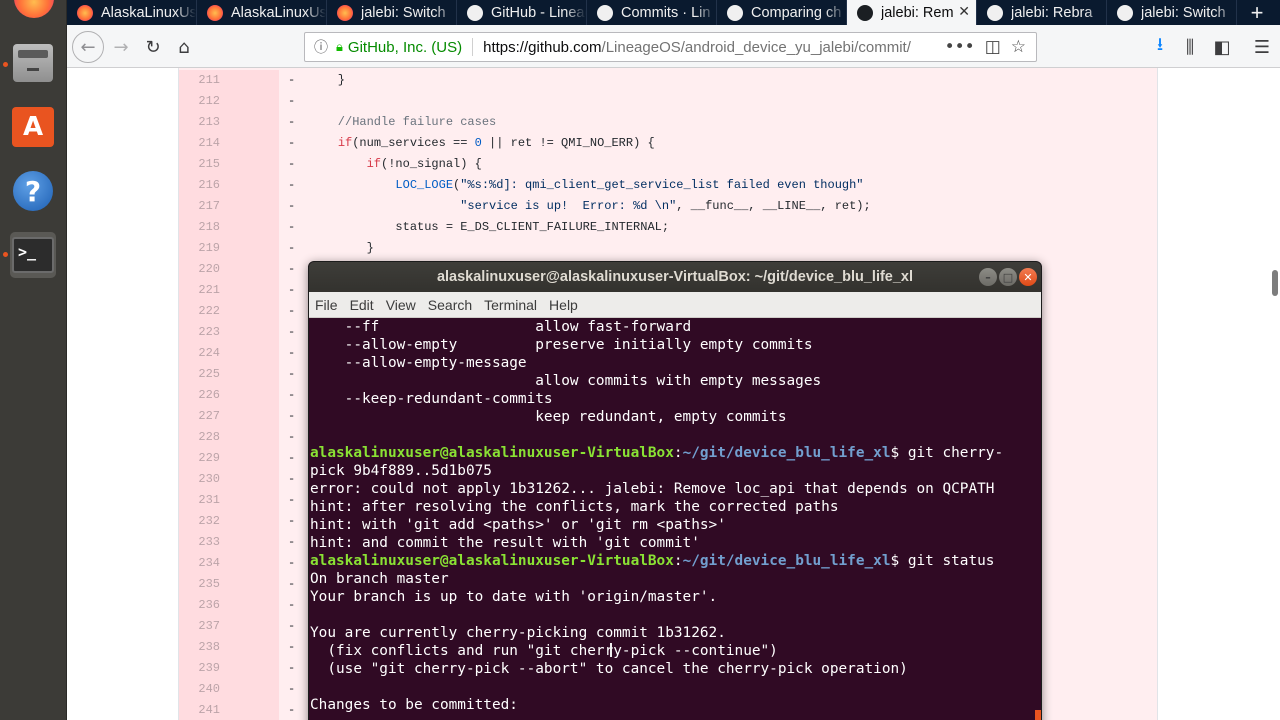 The height and width of the screenshot is (720, 1280). I want to click on maximize-button: □, so click(1008, 277).